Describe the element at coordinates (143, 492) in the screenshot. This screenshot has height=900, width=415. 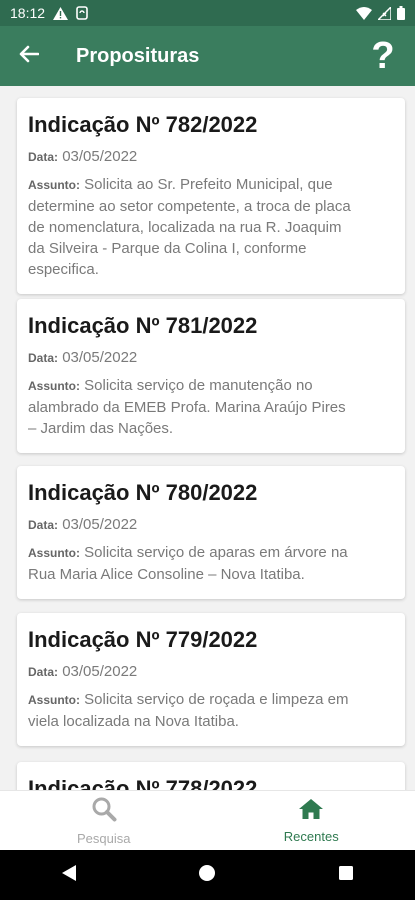
I see `card-title: Indicação Nº 780/2022` at that location.